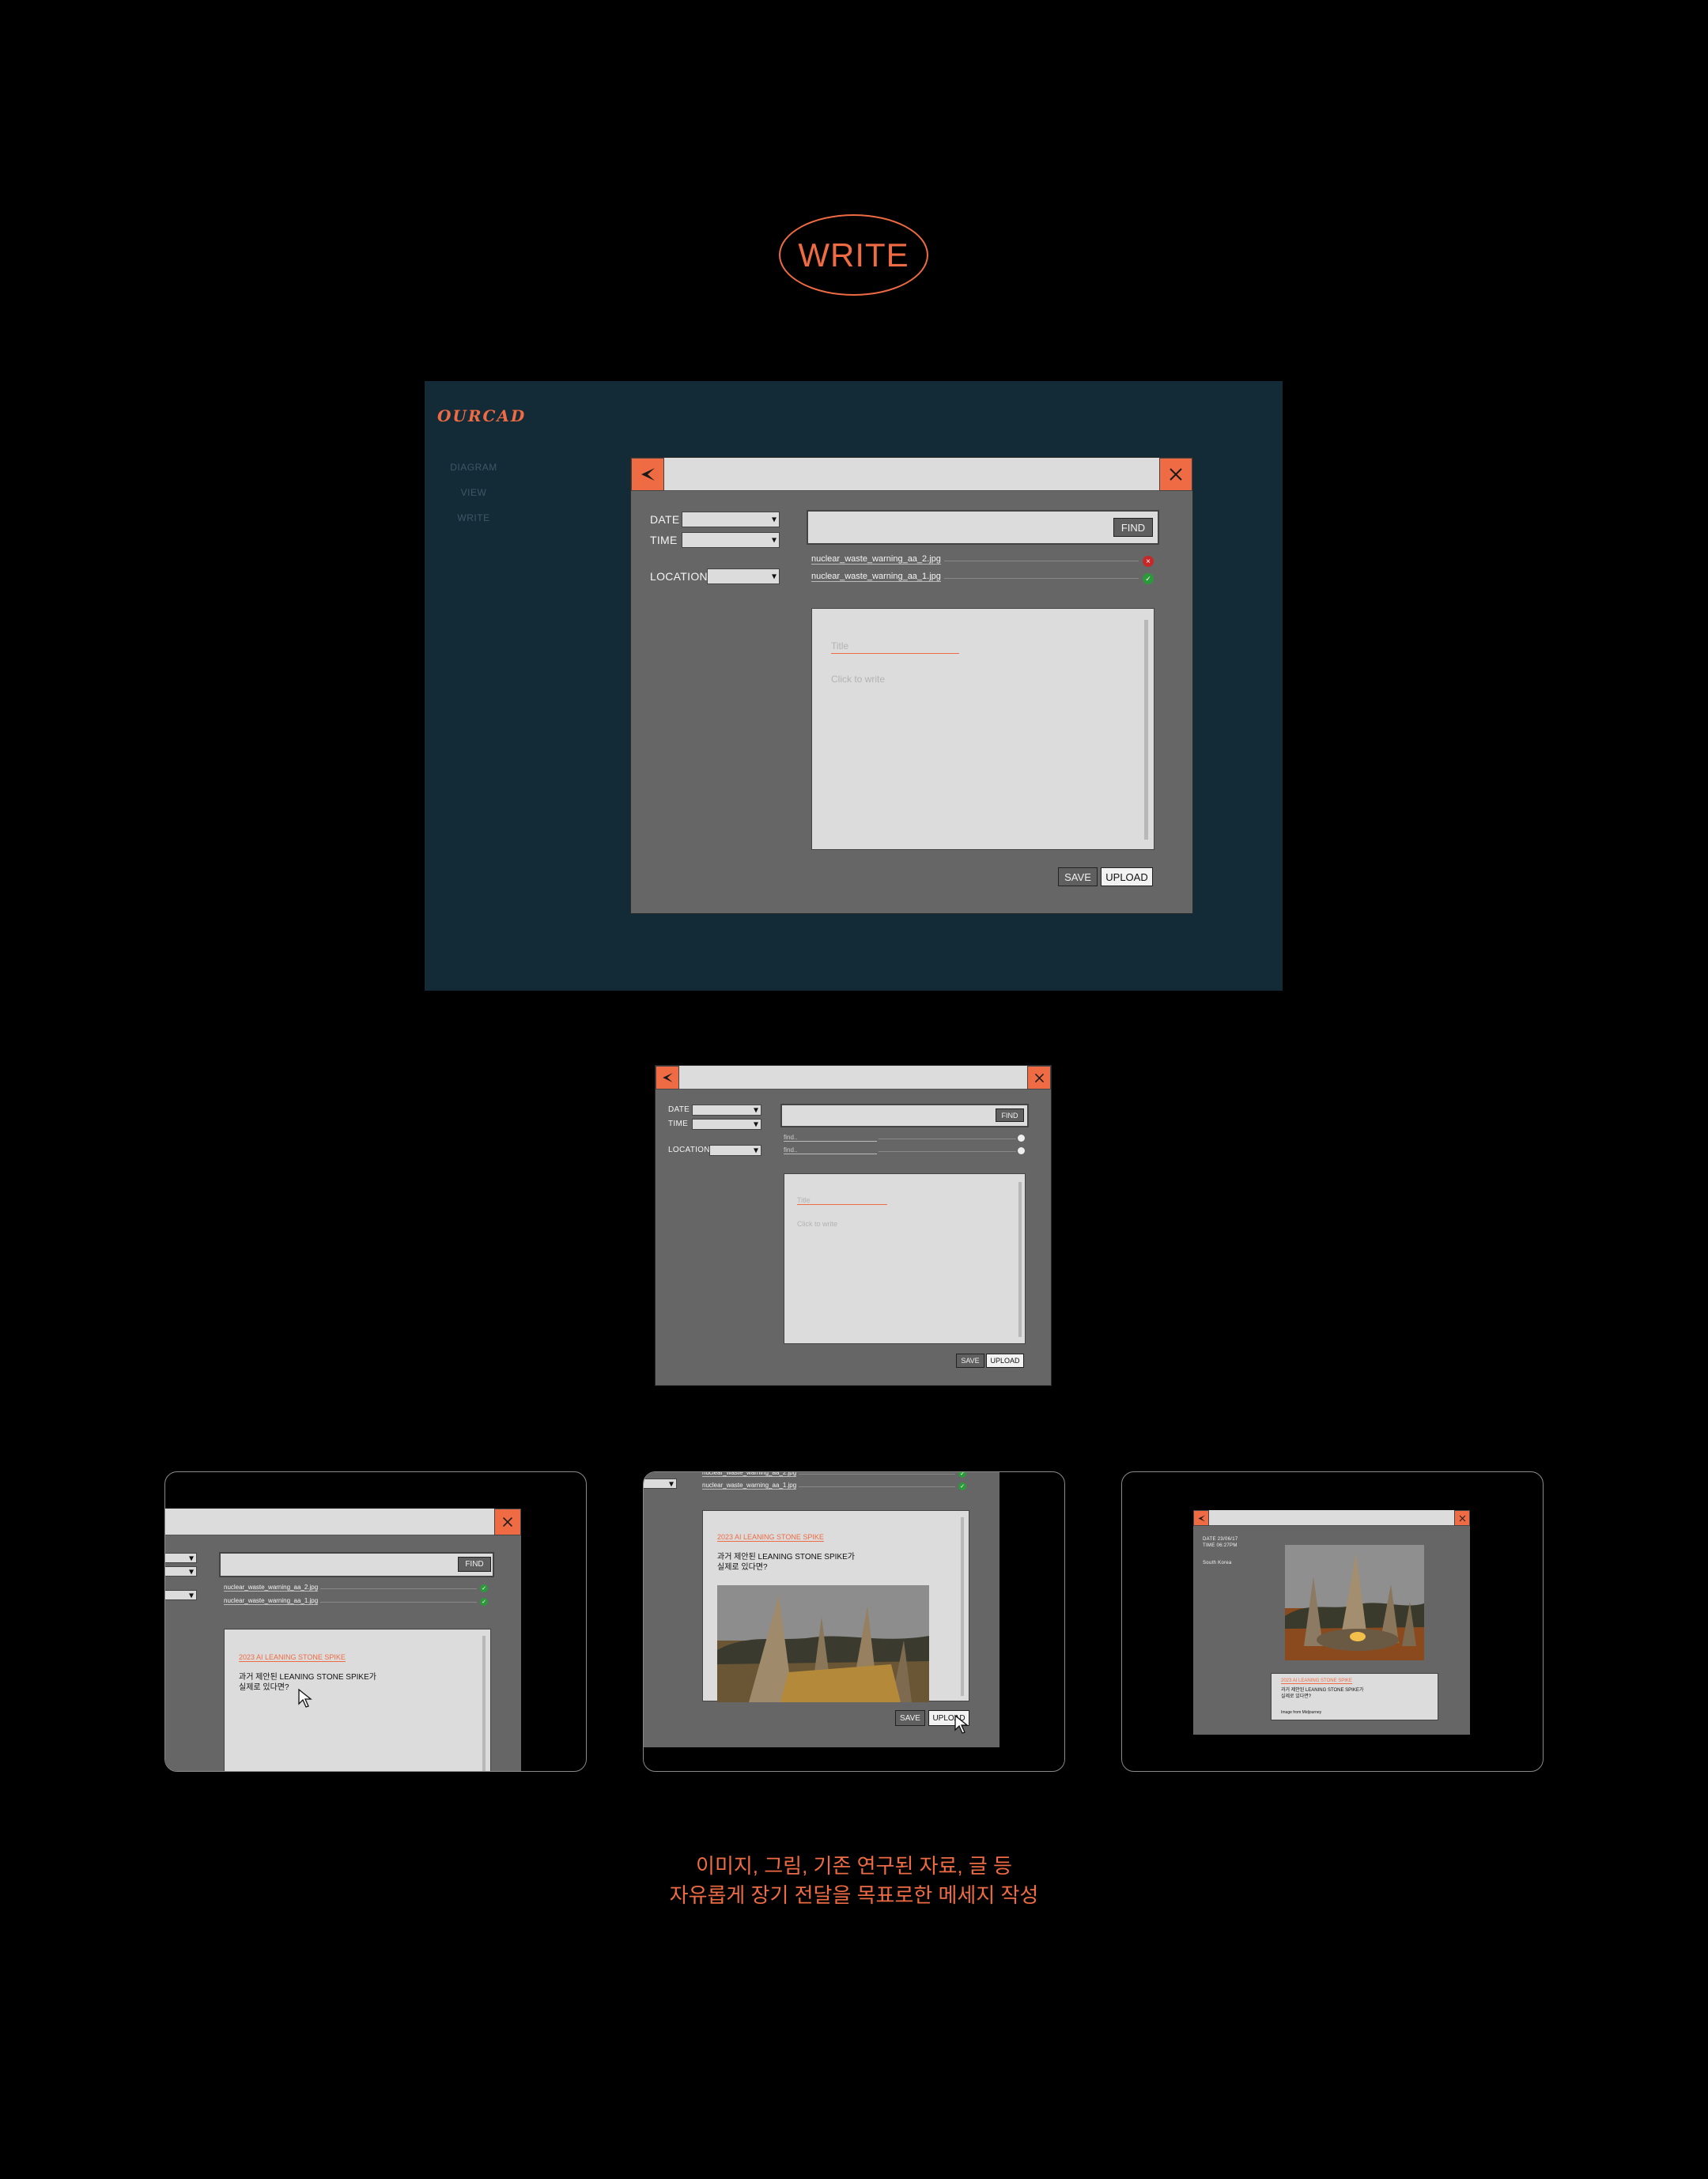 The height and width of the screenshot is (2179, 1708). I want to click on section-title-pill: WRITE, so click(854, 255).